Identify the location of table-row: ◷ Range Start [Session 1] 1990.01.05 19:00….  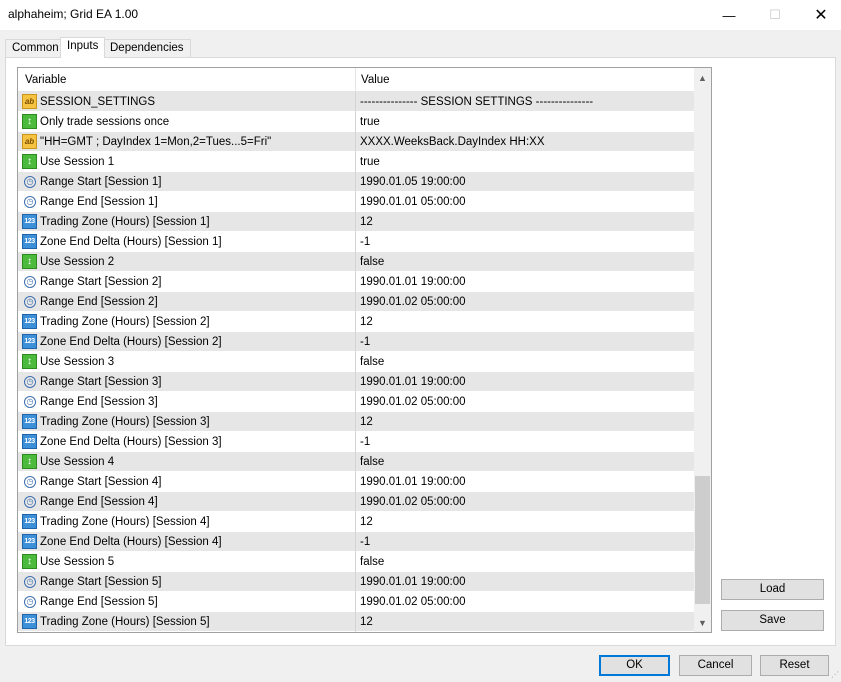
(356, 182).